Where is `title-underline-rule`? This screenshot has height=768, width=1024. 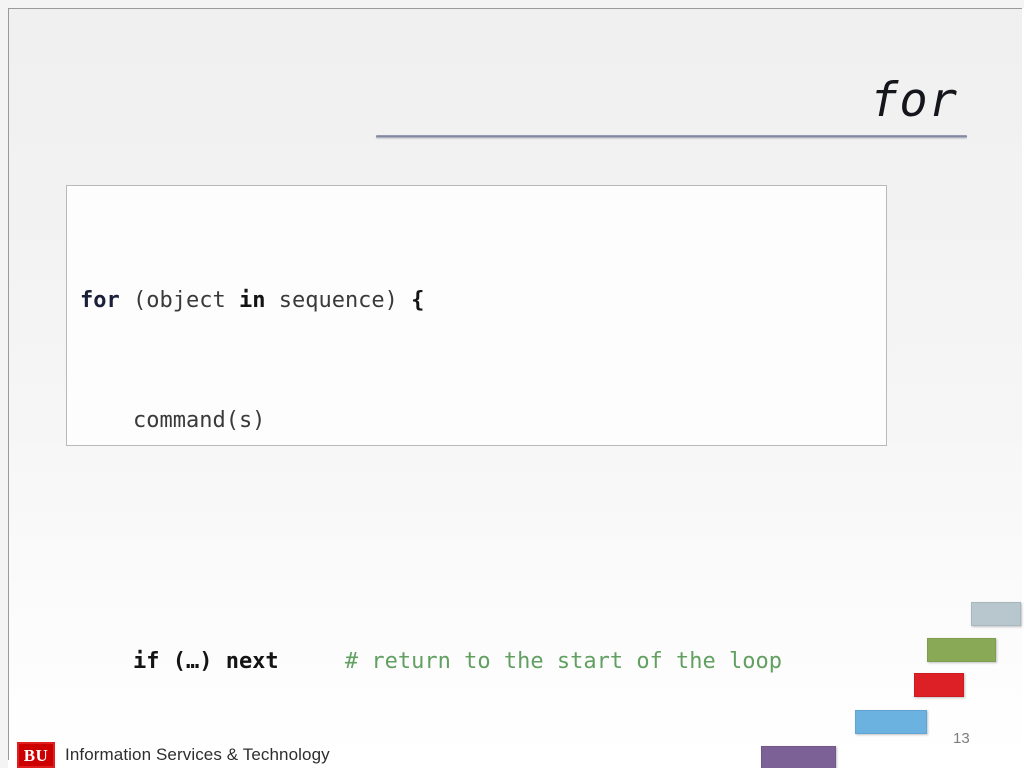 title-underline-rule is located at coordinates (671, 136).